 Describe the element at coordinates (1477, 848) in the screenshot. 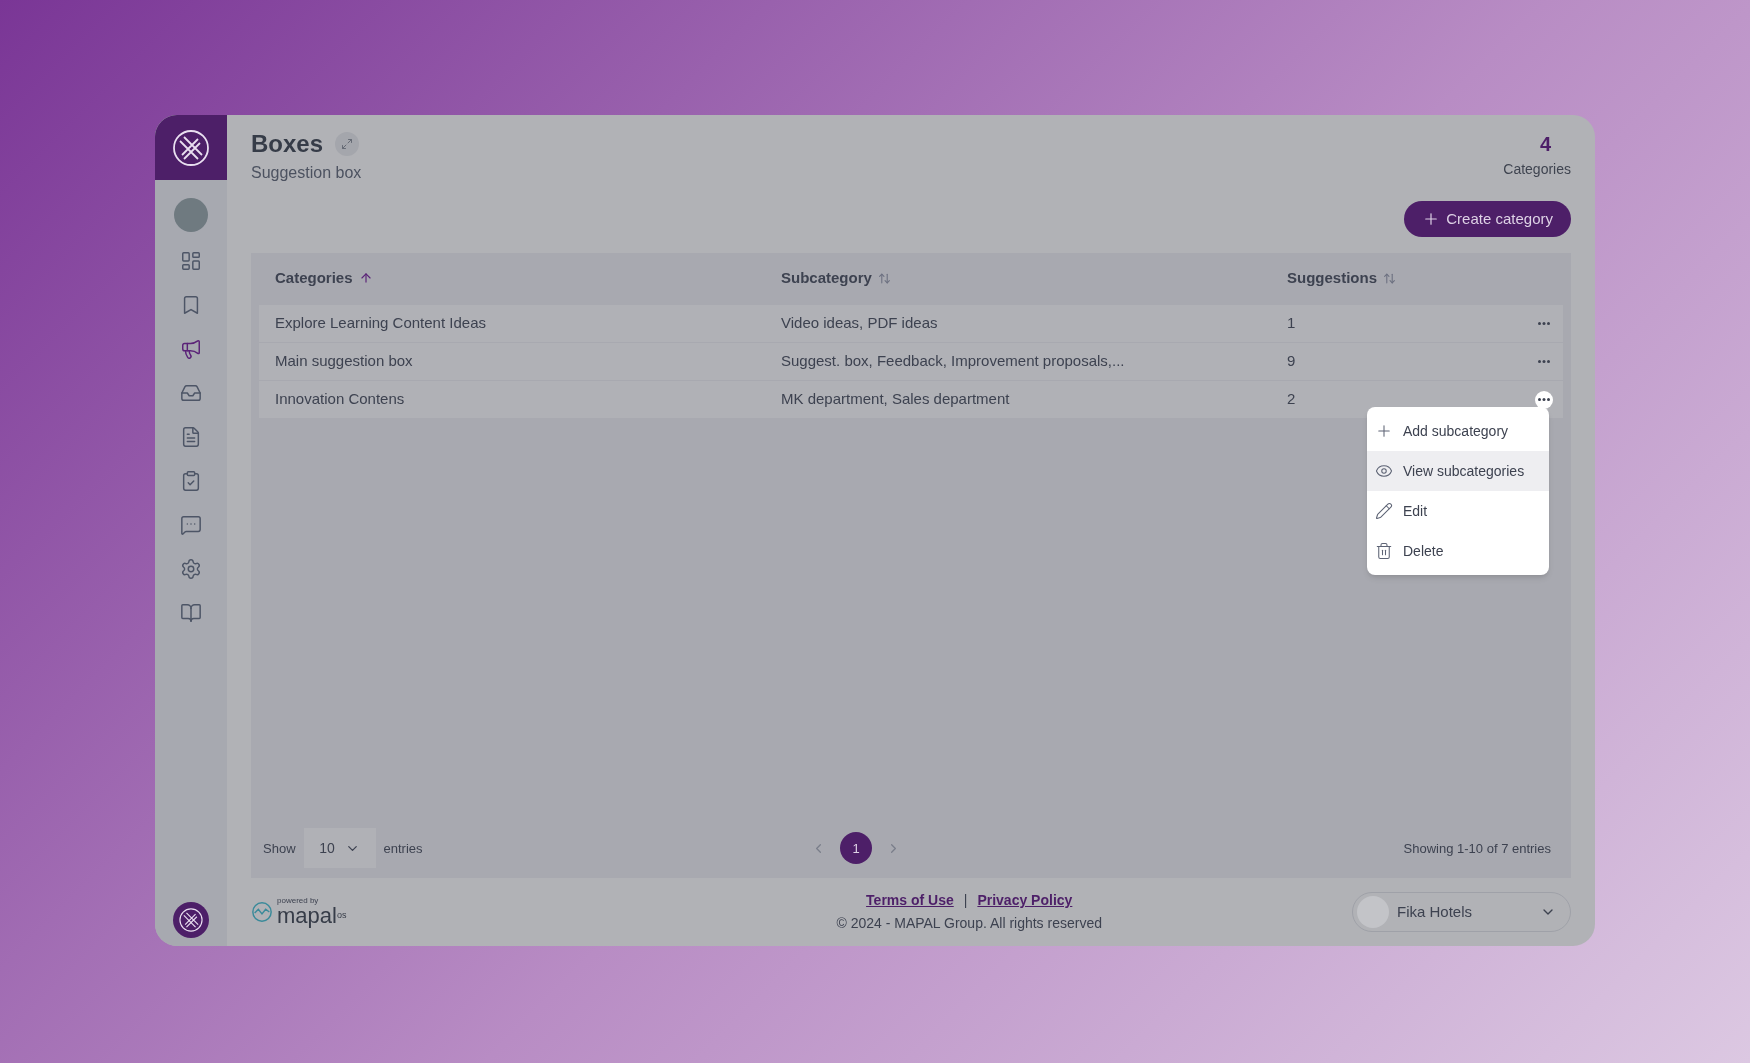

I see `entries-summary: Showing 1-10 of 7 entries` at that location.